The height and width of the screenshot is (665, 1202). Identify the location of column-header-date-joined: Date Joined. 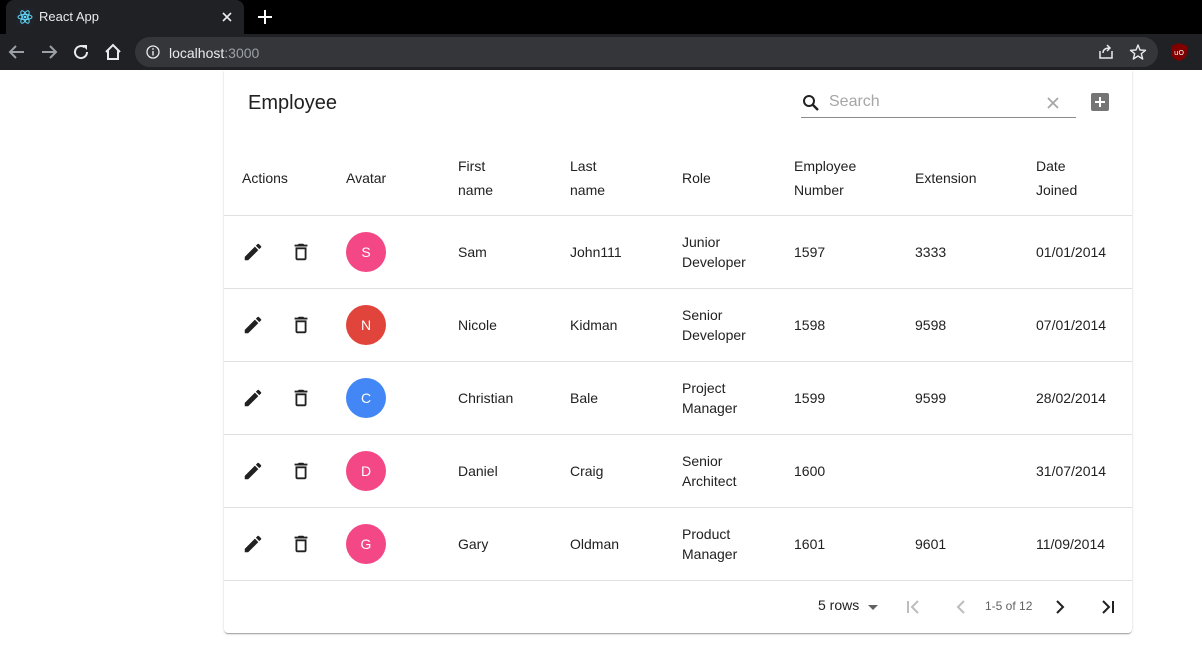
(1081, 178).